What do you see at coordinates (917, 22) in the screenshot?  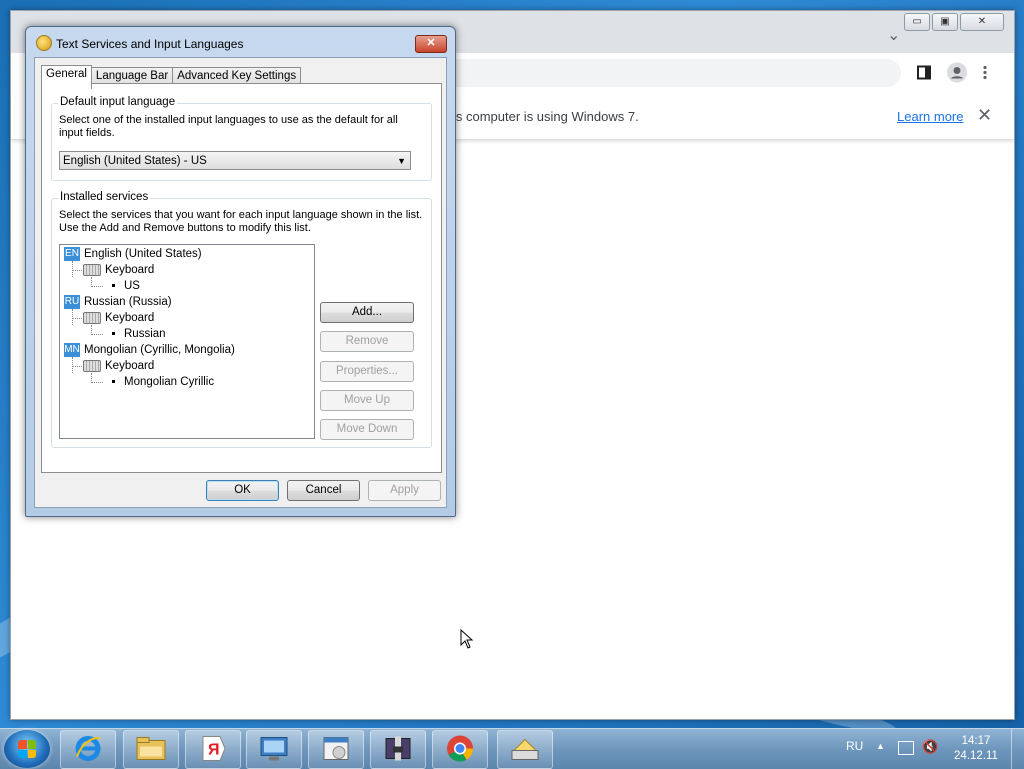 I see `minimize-button: ▭` at bounding box center [917, 22].